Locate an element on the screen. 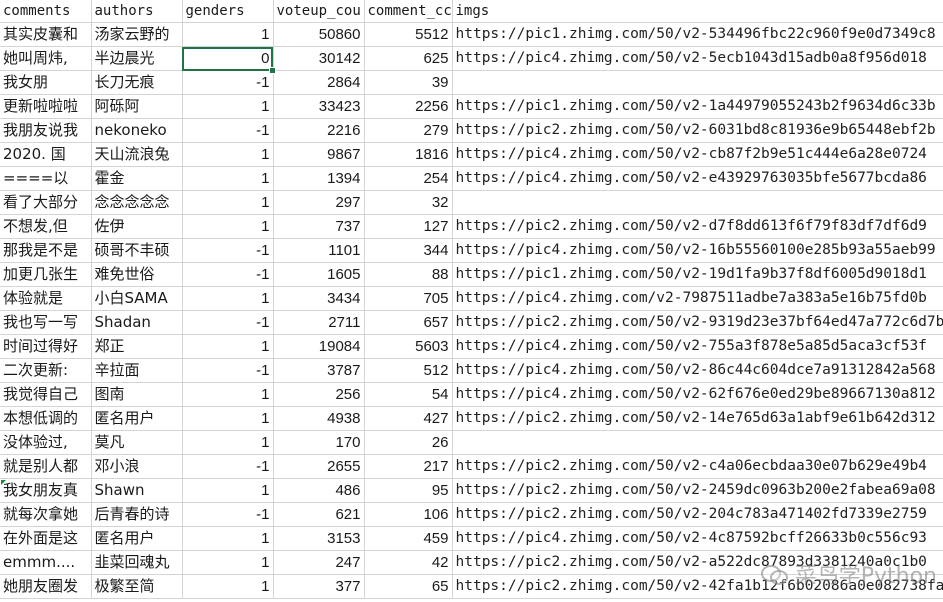 The image size is (943, 602). cell-comments: 其实皮囊和 is located at coordinates (46, 34).